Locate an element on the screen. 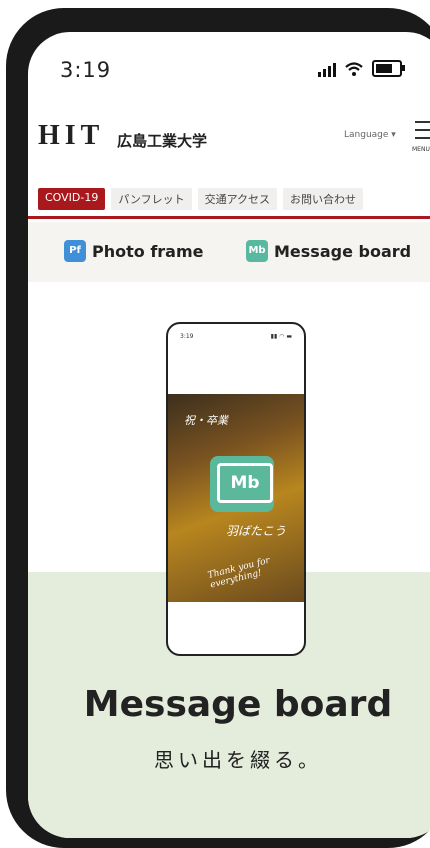 The width and height of the screenshot is (430, 848). tab-message-board: Mb Message board is located at coordinates (328, 251).